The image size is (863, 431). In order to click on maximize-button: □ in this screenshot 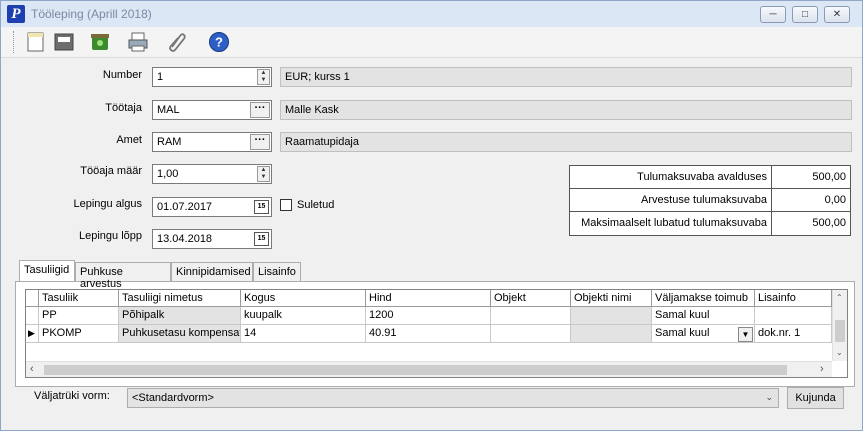, I will do `click(805, 14)`.